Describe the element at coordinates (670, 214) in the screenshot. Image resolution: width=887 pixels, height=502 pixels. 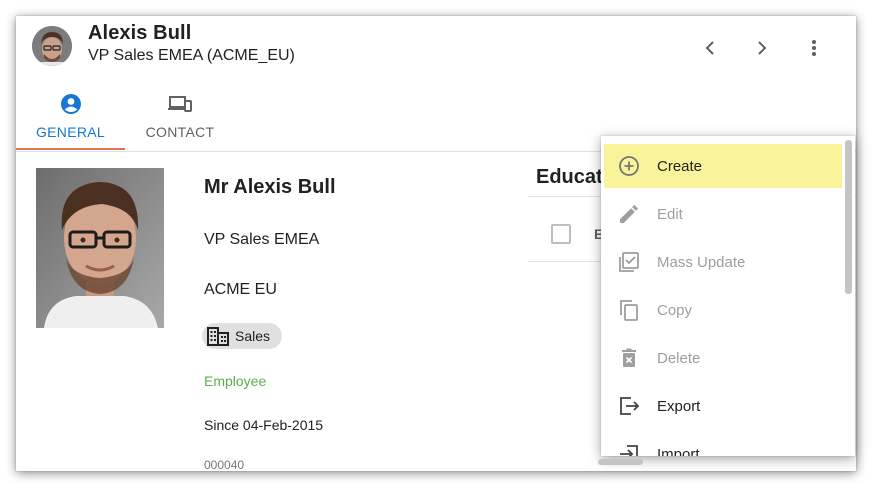
I see `menu-item-label: Edit` at that location.